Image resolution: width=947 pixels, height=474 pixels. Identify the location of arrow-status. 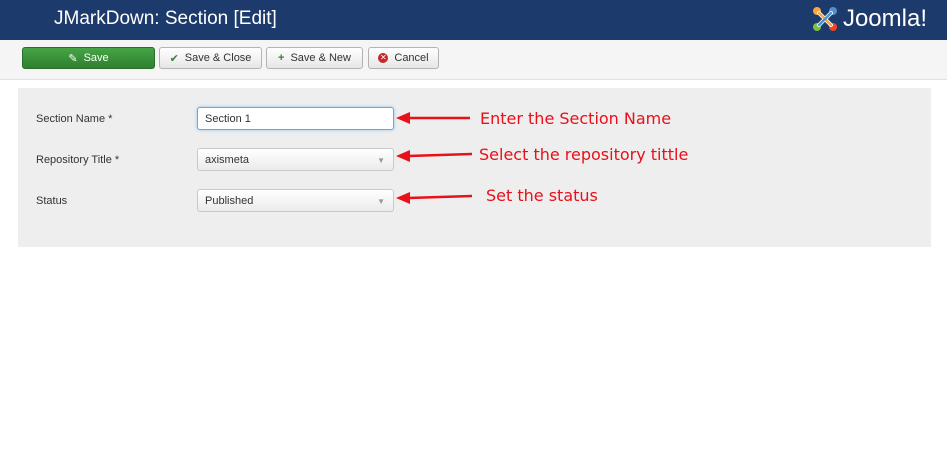
(434, 198).